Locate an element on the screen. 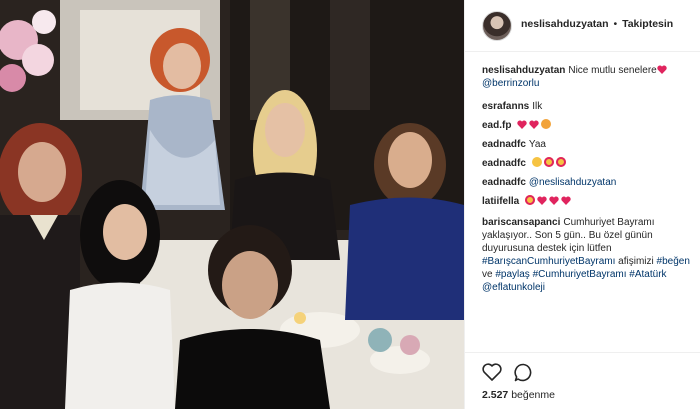 Image resolution: width=700 pixels, height=409 pixels. hashtag-link: #beğen is located at coordinates (673, 261).